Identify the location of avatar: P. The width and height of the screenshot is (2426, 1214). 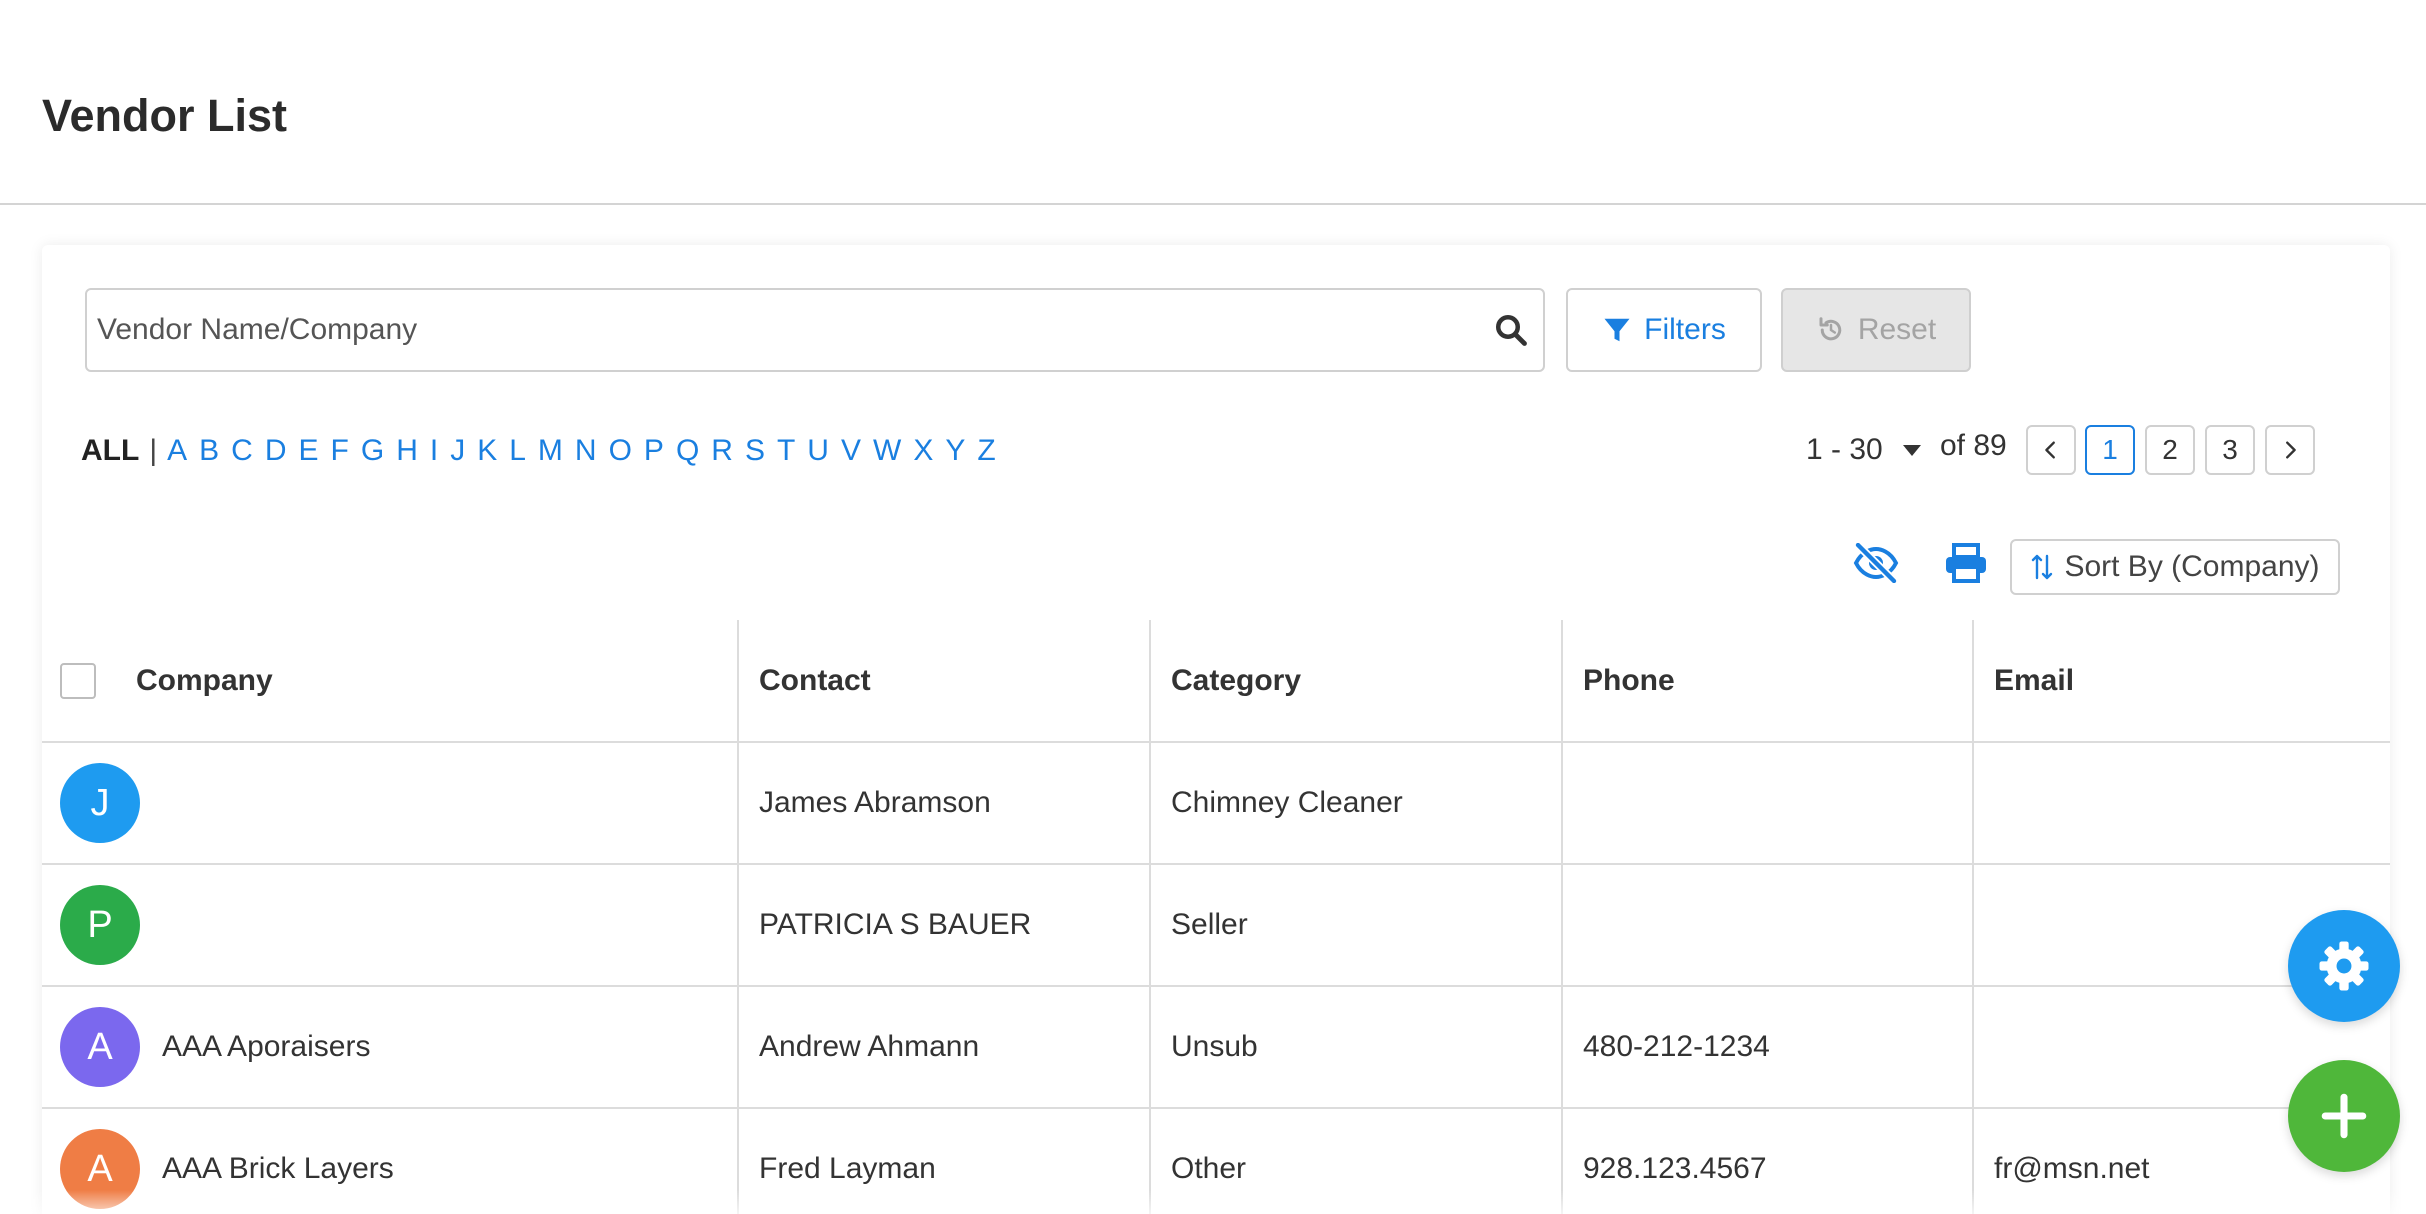
(100, 925).